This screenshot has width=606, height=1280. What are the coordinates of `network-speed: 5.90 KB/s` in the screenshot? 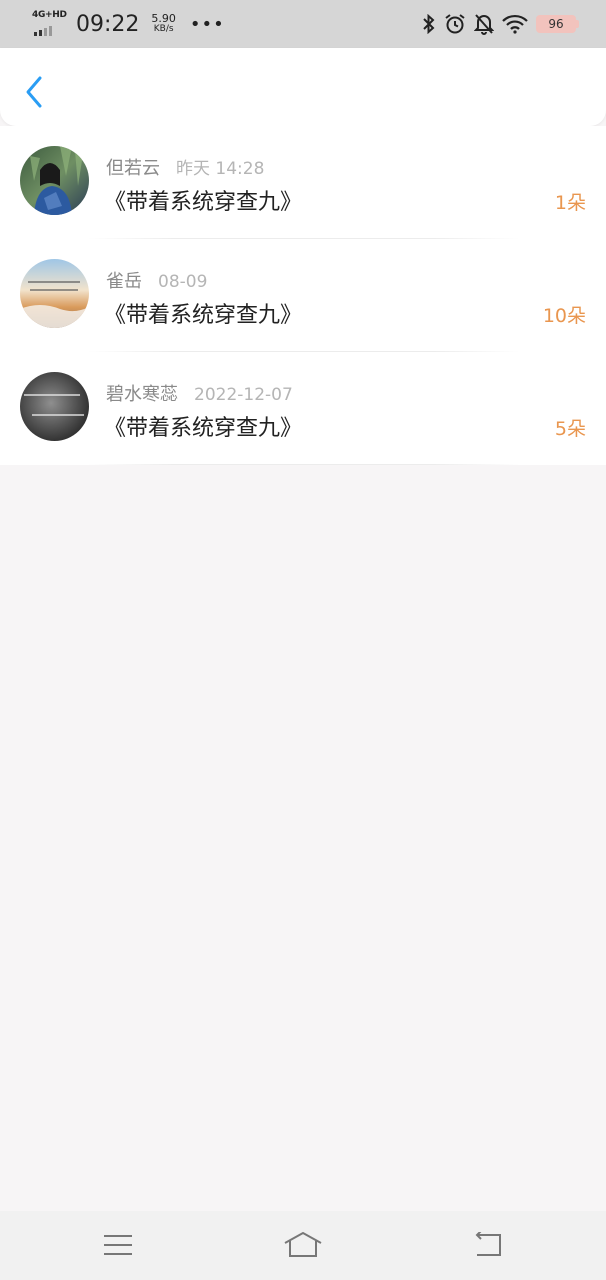 It's located at (163, 24).